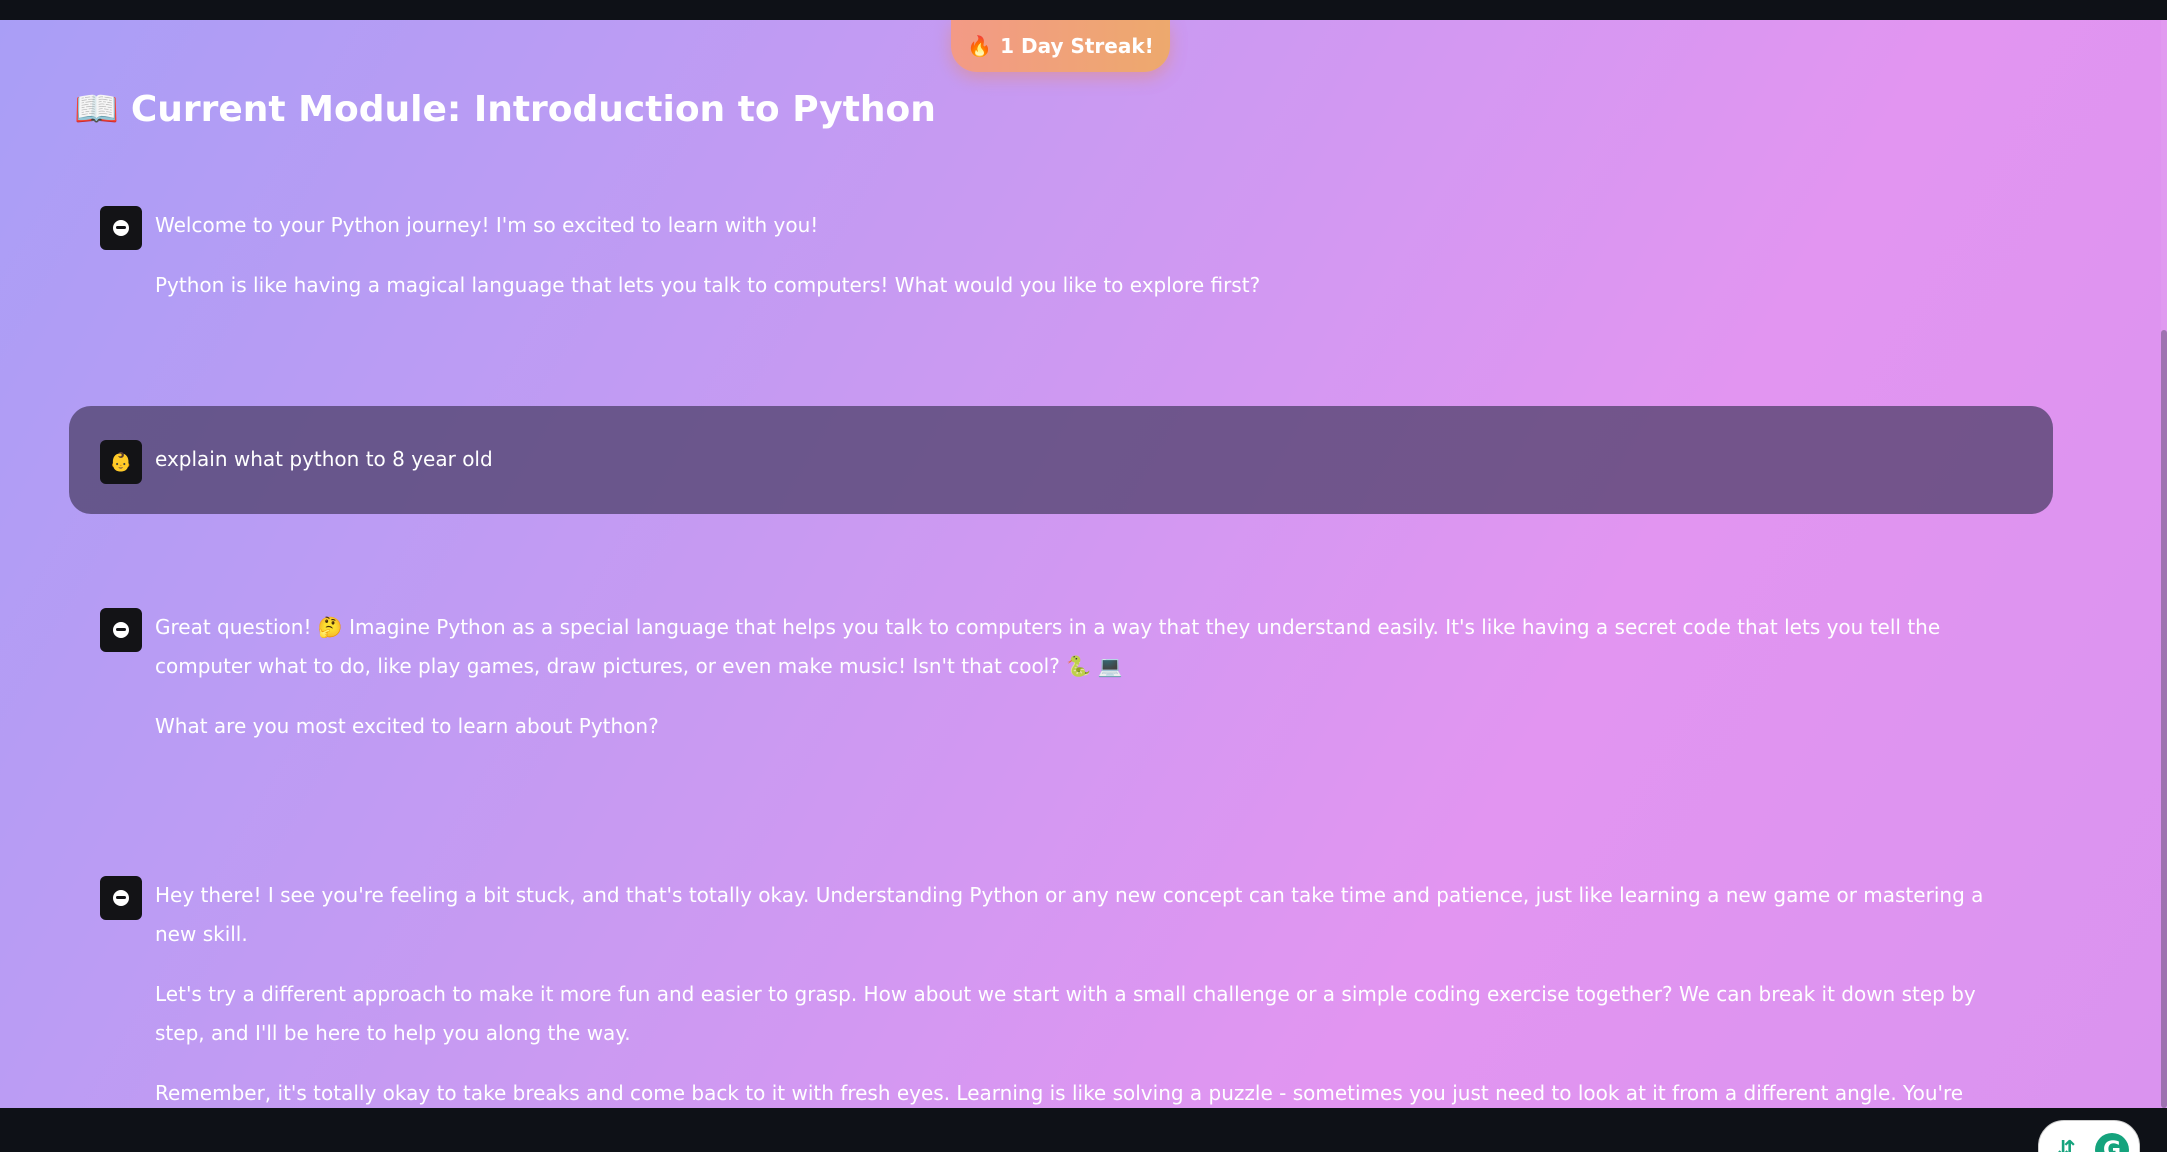 This screenshot has width=2167, height=1152. Describe the element at coordinates (1077, 46) in the screenshot. I see `streak-label: 1 Day Streak!` at that location.